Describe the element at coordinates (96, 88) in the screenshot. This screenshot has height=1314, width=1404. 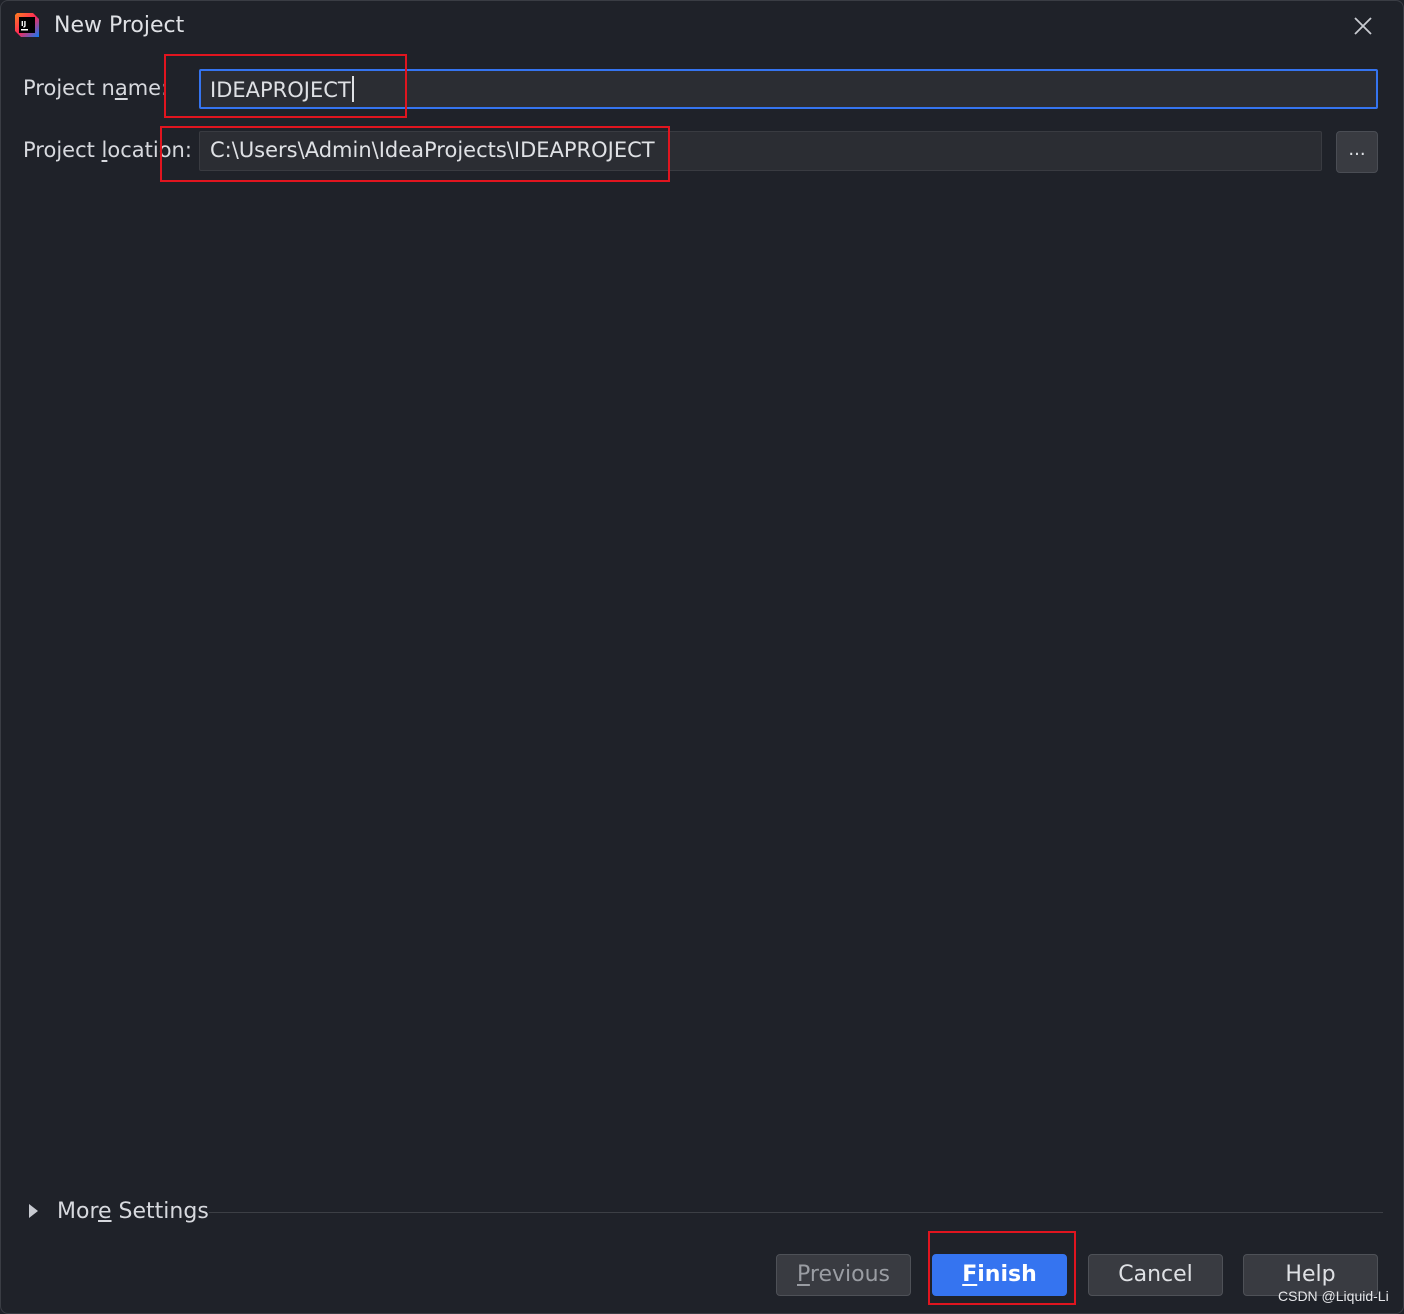
I see `project-name-label: Project name:` at that location.